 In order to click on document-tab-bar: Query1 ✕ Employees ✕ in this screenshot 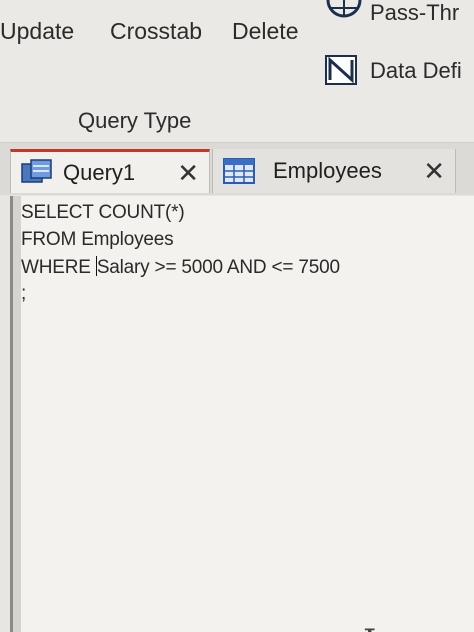, I will do `click(237, 168)`.